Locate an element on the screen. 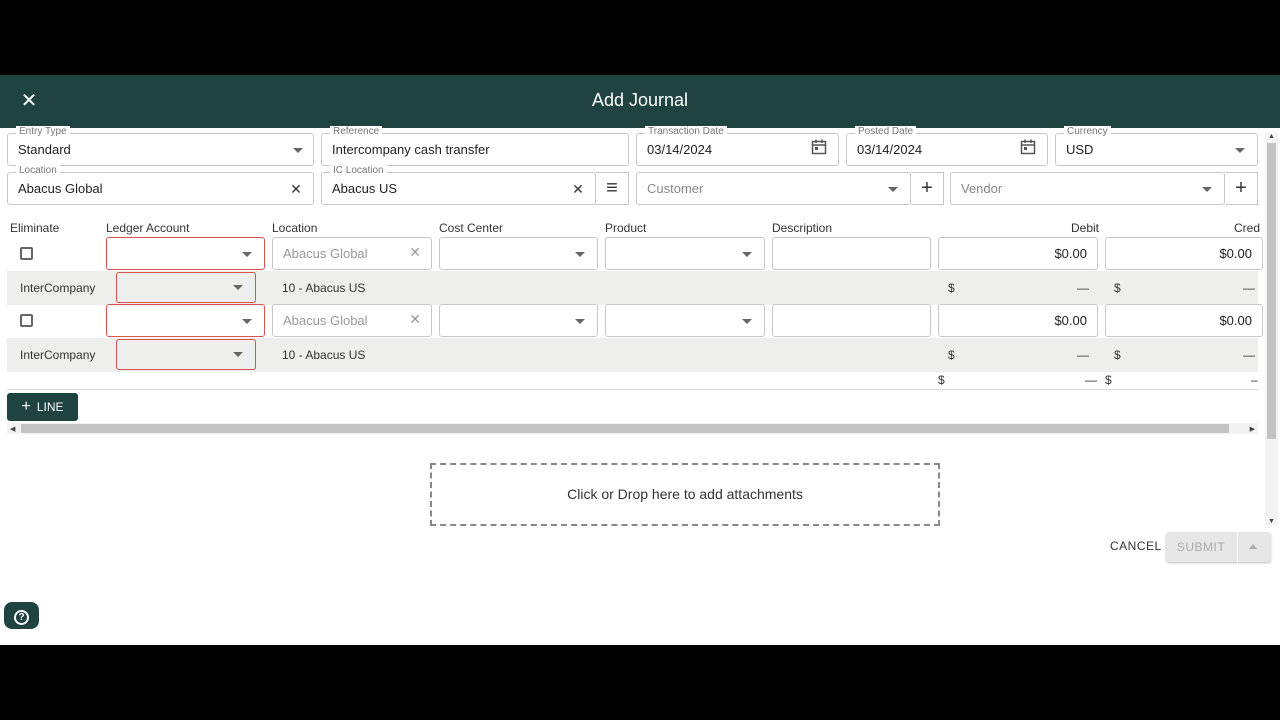 The image size is (1280, 720). intercompany-credit-symbol: $ is located at coordinates (1117, 355).